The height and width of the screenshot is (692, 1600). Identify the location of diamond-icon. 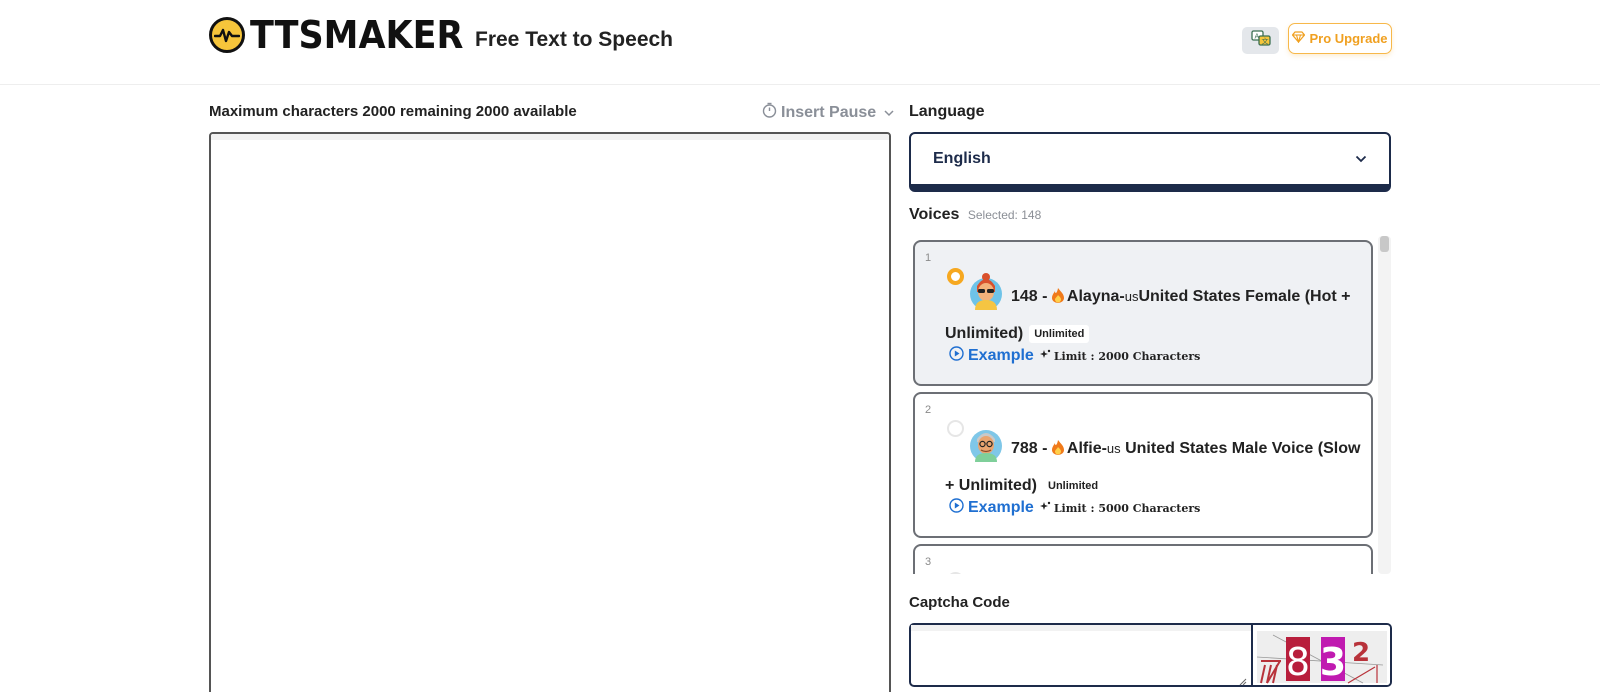
(1299, 38).